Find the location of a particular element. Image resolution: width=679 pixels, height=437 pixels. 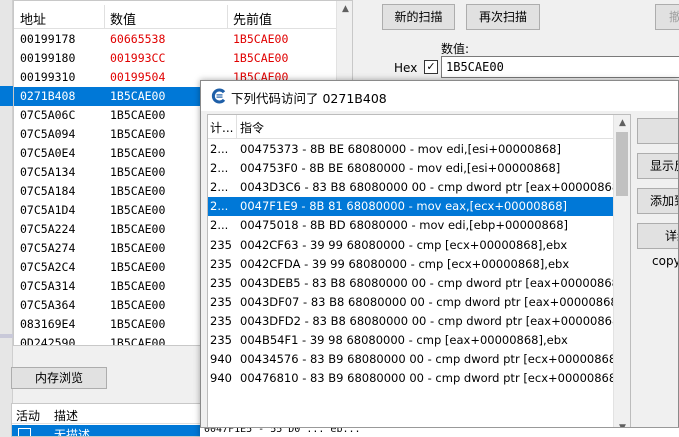

new-scan-button: 新的扫描 is located at coordinates (418, 17).